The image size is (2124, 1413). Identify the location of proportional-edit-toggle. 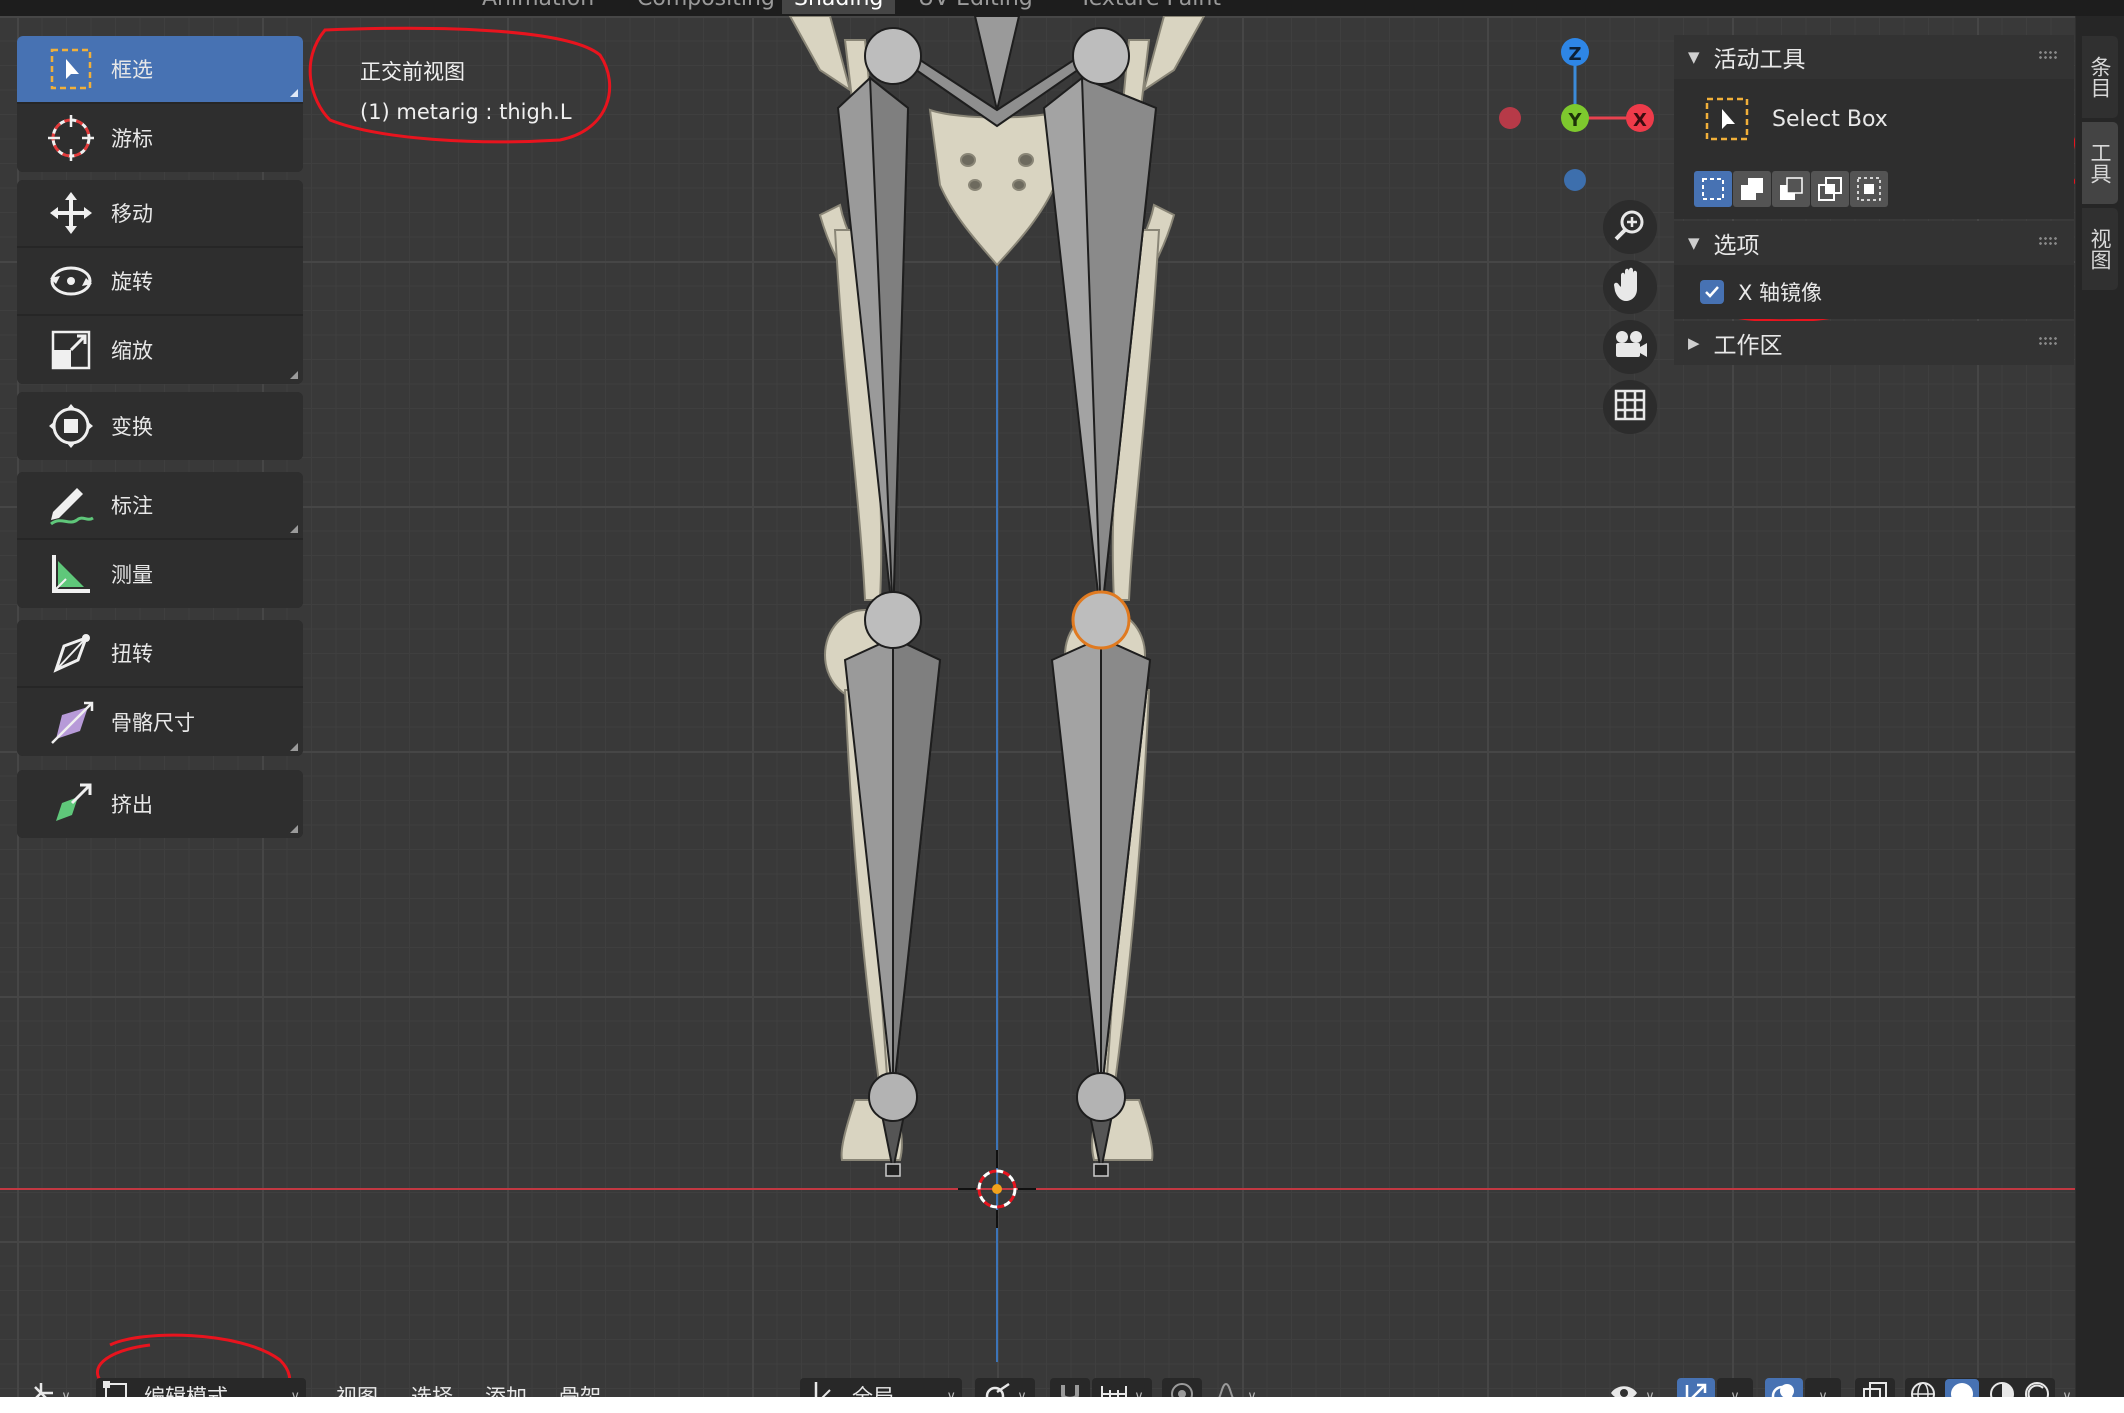
(1182, 1387).